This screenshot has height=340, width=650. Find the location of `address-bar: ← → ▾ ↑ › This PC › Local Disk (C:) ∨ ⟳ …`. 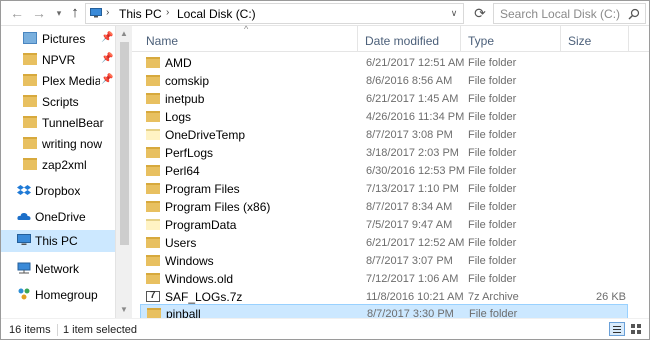

address-bar: ← → ▾ ↑ › This PC › Local Disk (C:) ∨ ⟳ … is located at coordinates (325, 13).